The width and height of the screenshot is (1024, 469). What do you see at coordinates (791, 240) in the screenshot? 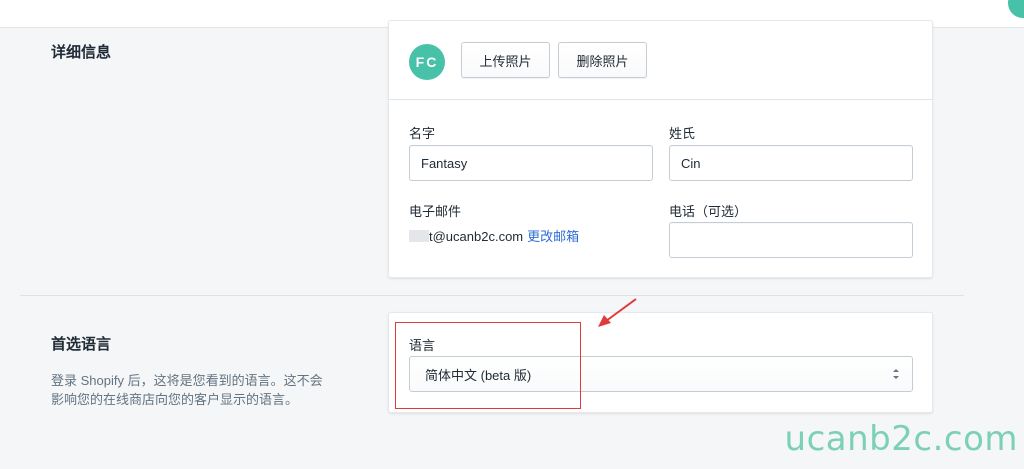
I see `phone-field` at bounding box center [791, 240].